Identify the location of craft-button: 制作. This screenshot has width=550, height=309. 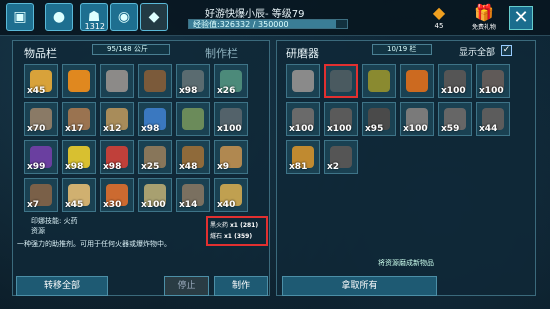
(241, 286).